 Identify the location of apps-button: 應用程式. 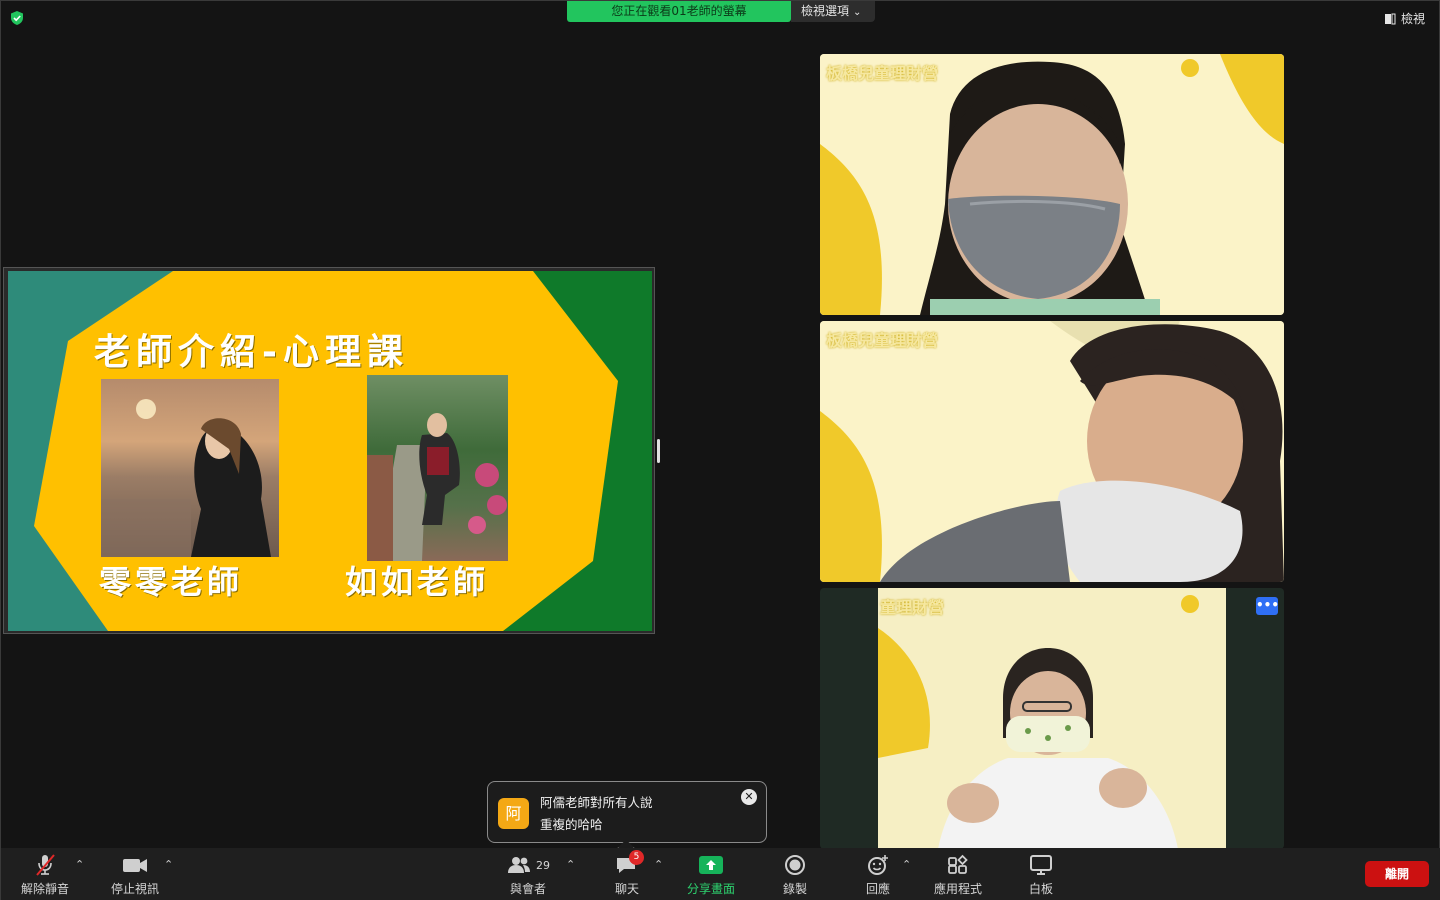
(958, 874).